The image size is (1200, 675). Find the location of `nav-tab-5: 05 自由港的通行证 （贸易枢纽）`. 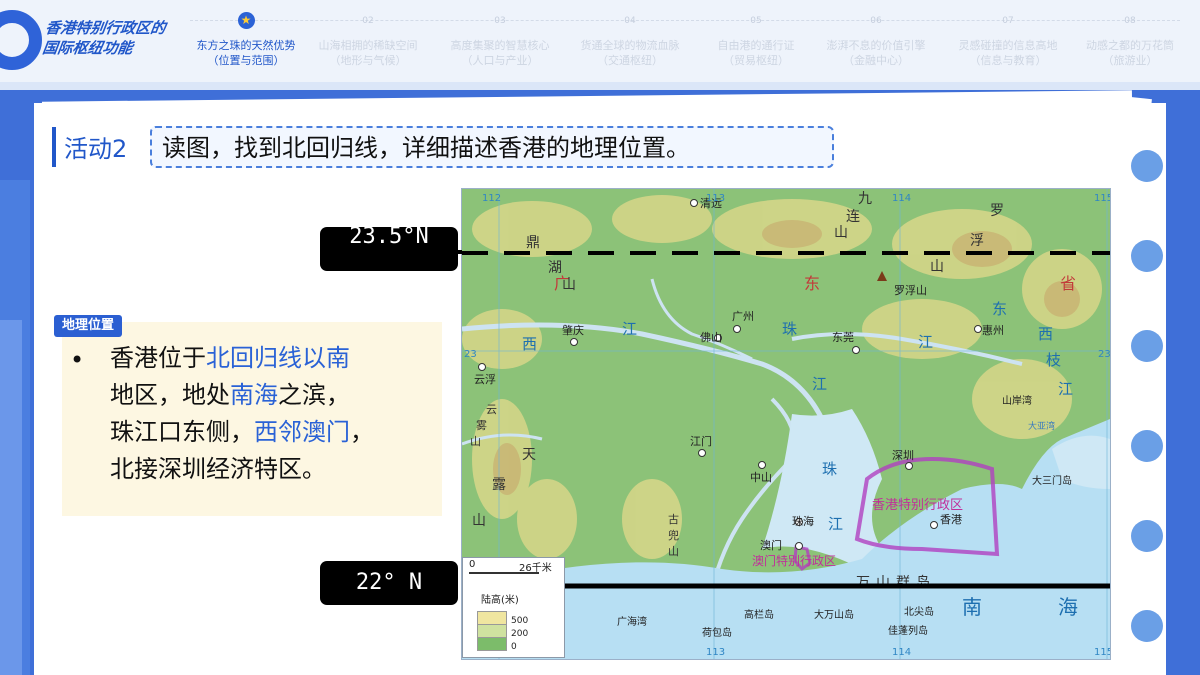

nav-tab-5: 05 自由港的通行证 （贸易枢纽） is located at coordinates (756, 40).